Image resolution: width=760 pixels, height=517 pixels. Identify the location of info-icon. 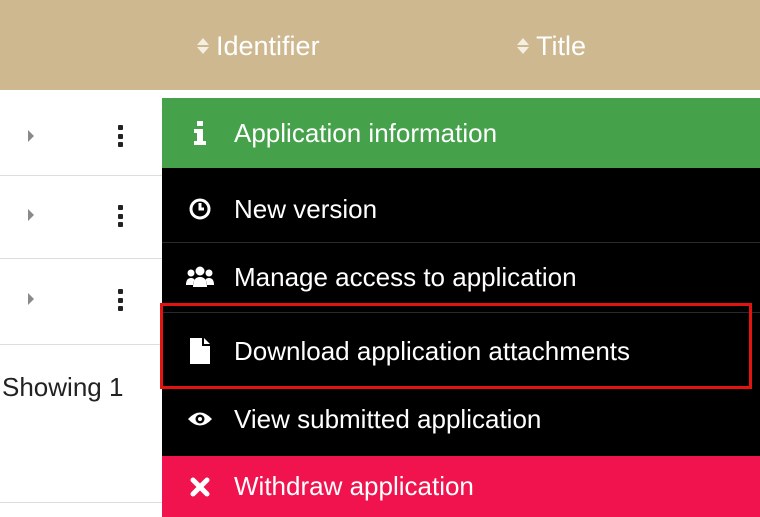
(200, 133).